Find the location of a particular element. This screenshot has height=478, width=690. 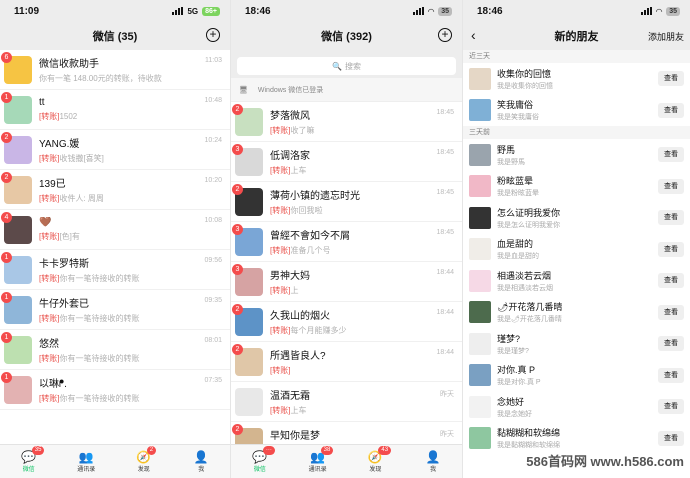

chat-preview: [转账]你回我啦 is located at coordinates (362, 210).